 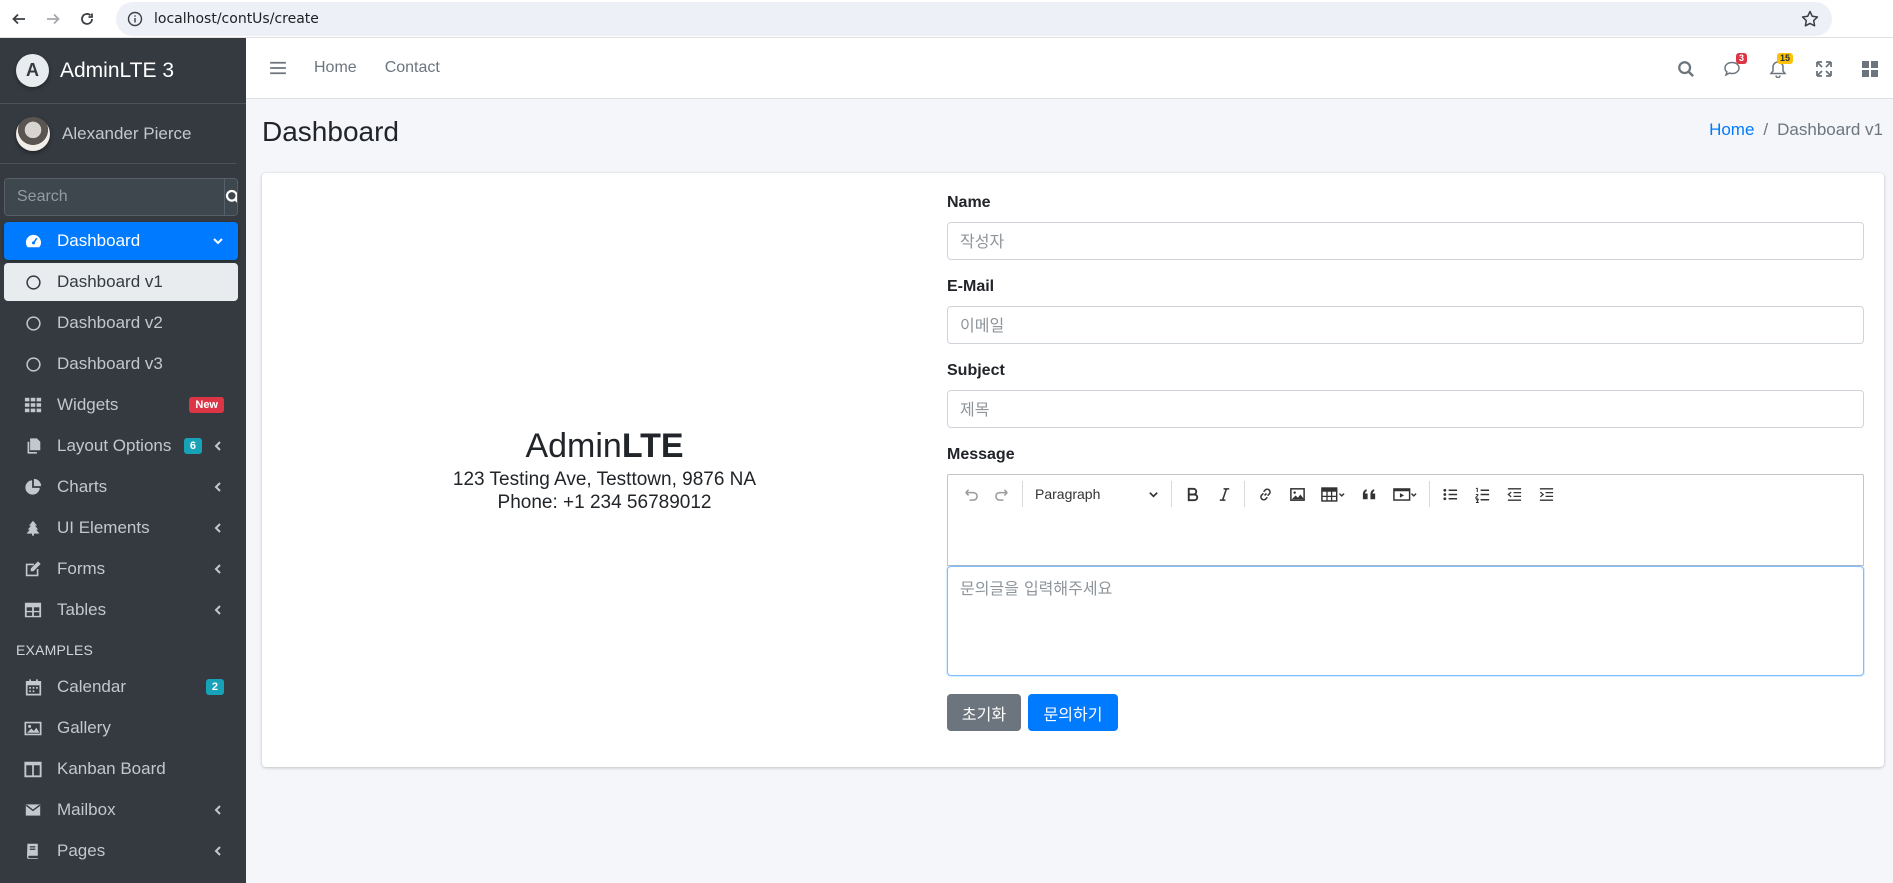 I want to click on sidebar-item-layout-options: Layout Options 6, so click(x=121, y=446).